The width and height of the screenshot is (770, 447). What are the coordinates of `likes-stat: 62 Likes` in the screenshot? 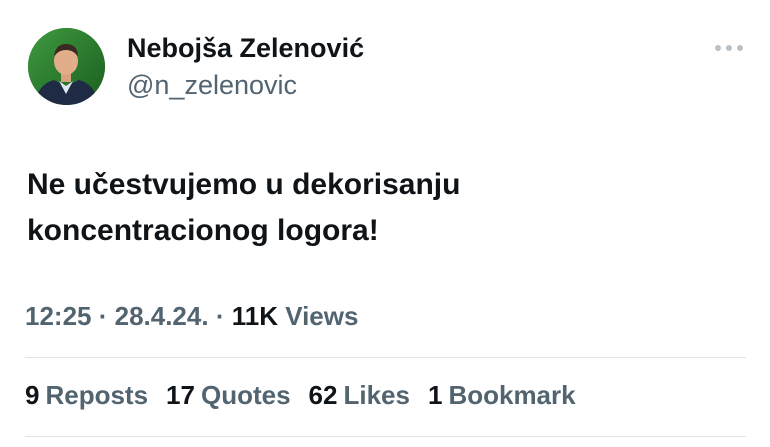 It's located at (359, 395).